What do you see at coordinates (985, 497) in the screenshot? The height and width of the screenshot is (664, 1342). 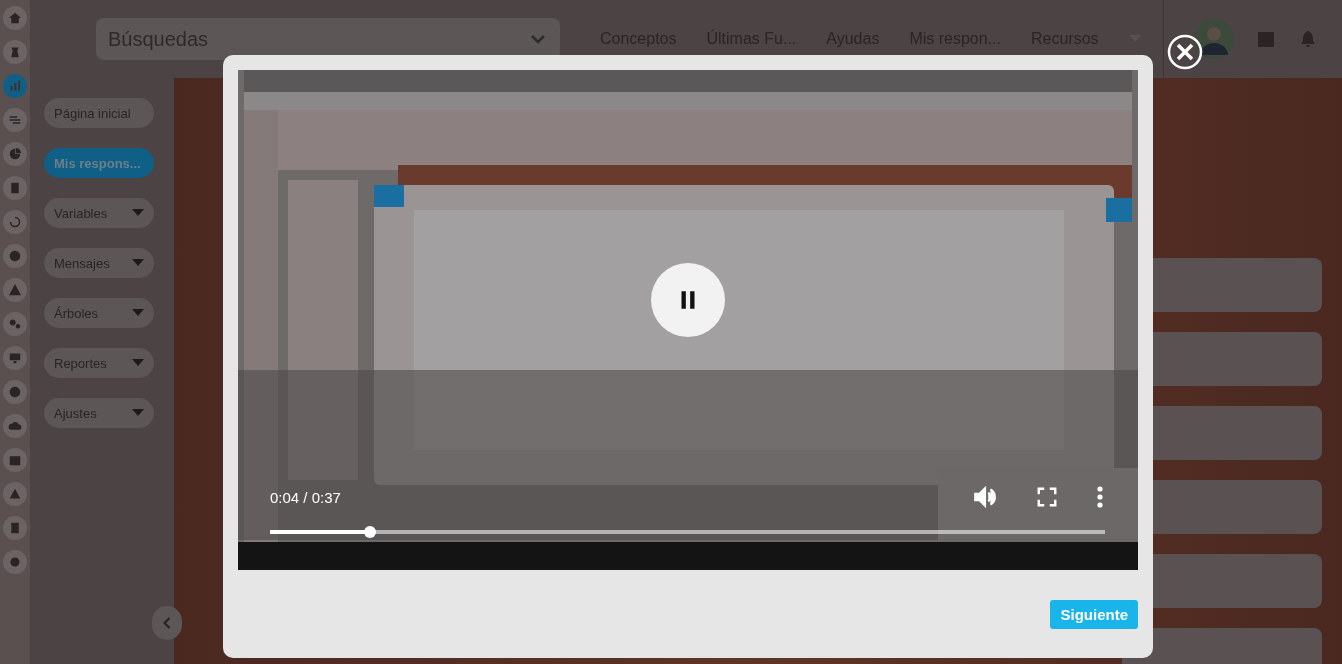 I see `volume-icon` at bounding box center [985, 497].